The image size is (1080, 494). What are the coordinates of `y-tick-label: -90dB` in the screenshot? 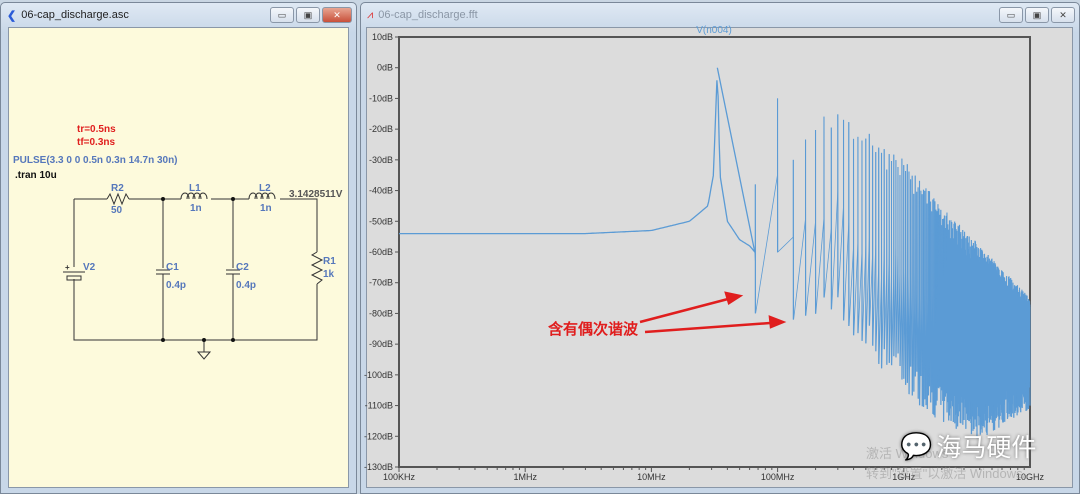 It's located at (381, 344).